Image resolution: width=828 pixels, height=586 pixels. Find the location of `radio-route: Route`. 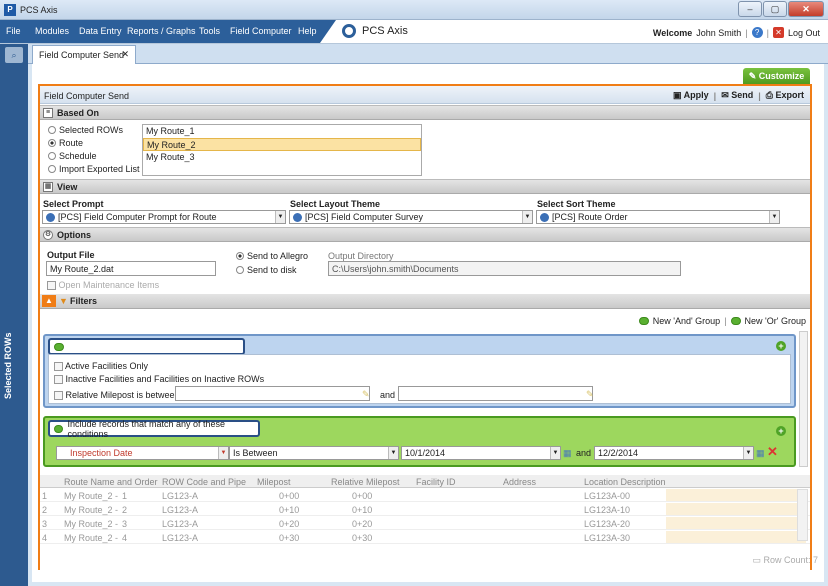

radio-route: Route is located at coordinates (65, 143).